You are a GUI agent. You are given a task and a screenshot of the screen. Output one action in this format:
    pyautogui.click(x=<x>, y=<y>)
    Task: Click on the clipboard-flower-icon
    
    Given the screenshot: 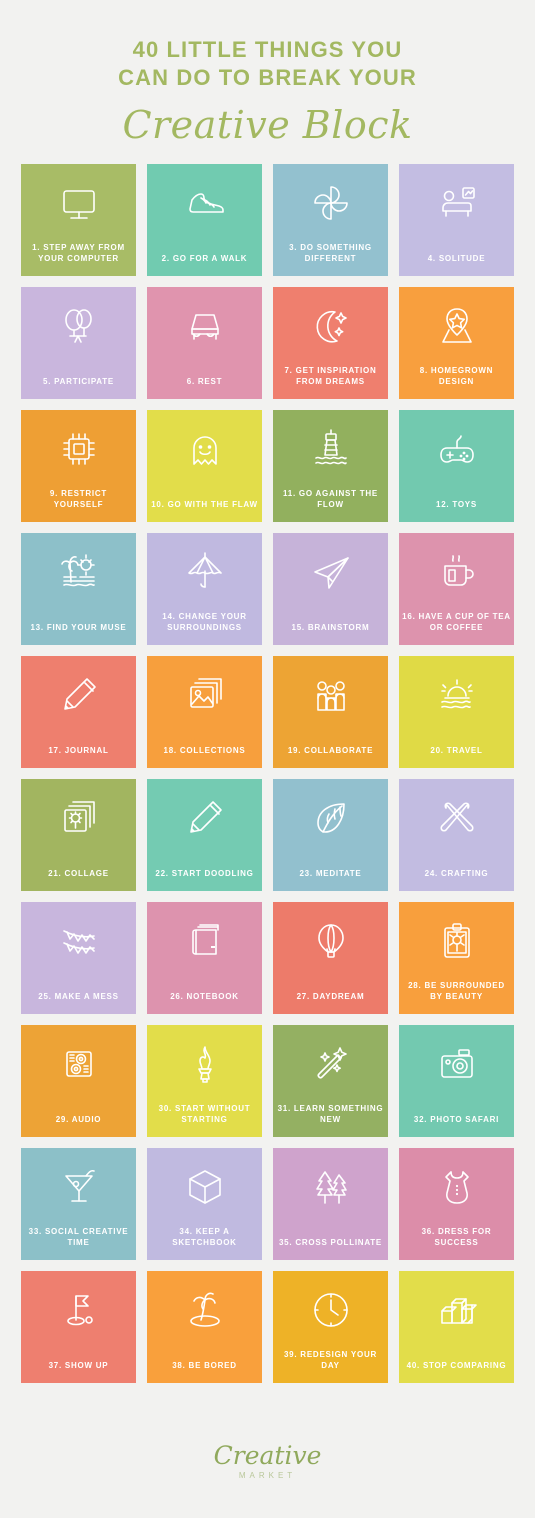 What is the action you would take?
    pyautogui.click(x=456, y=938)
    